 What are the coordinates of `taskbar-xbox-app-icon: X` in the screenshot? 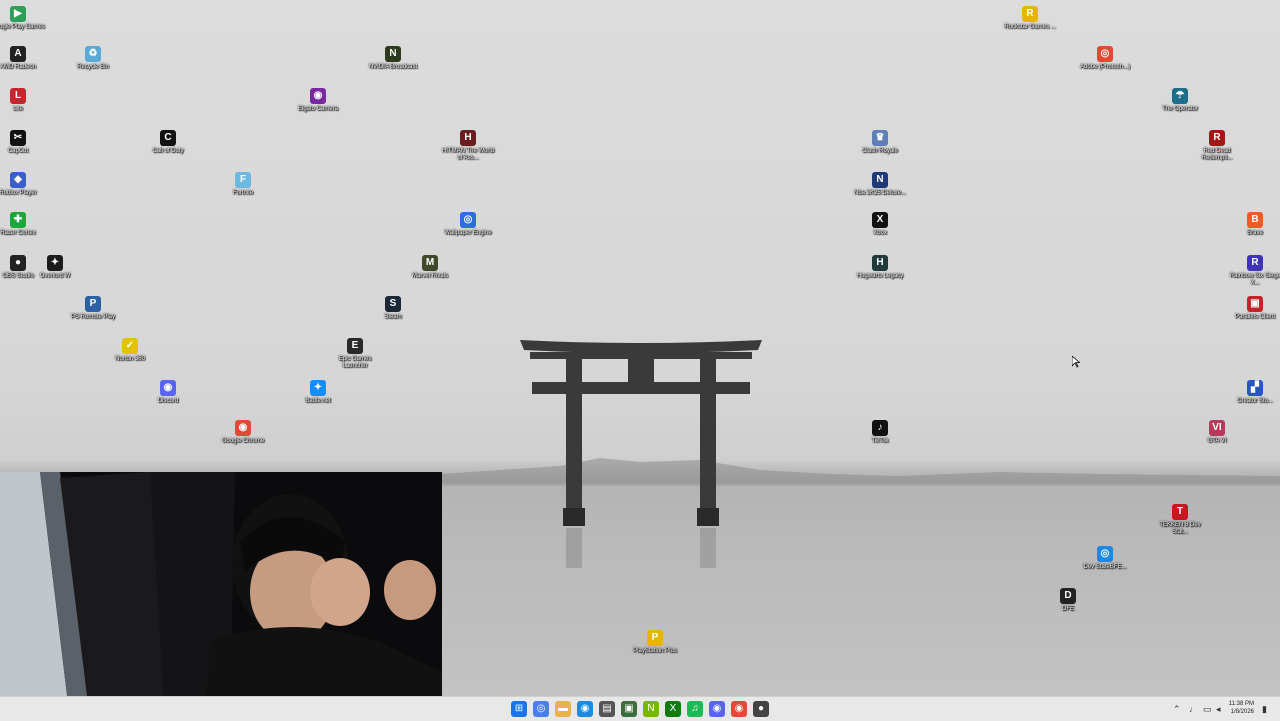 It's located at (673, 709).